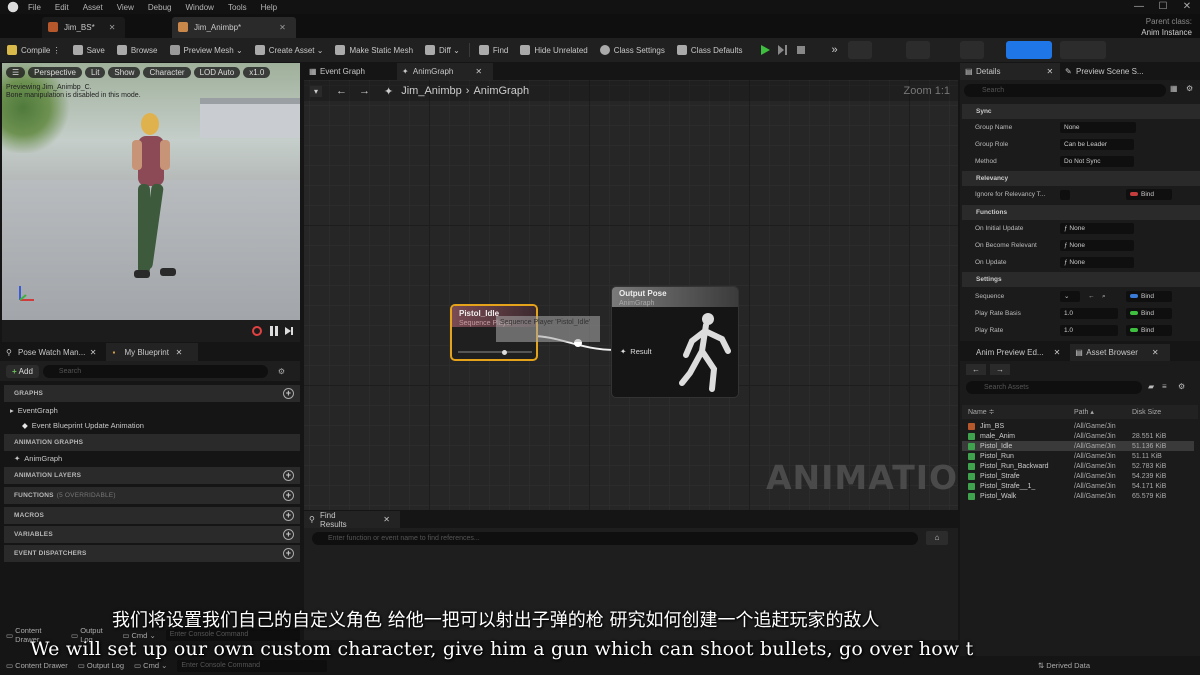 The image size is (1200, 675). What do you see at coordinates (675, 342) in the screenshot?
I see `output-pose-node: Output Pose AnimGraph ✦ Result` at bounding box center [675, 342].